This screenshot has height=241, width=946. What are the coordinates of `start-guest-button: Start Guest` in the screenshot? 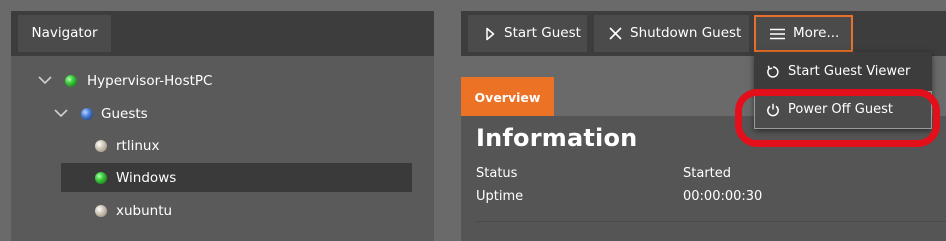 It's located at (527, 33).